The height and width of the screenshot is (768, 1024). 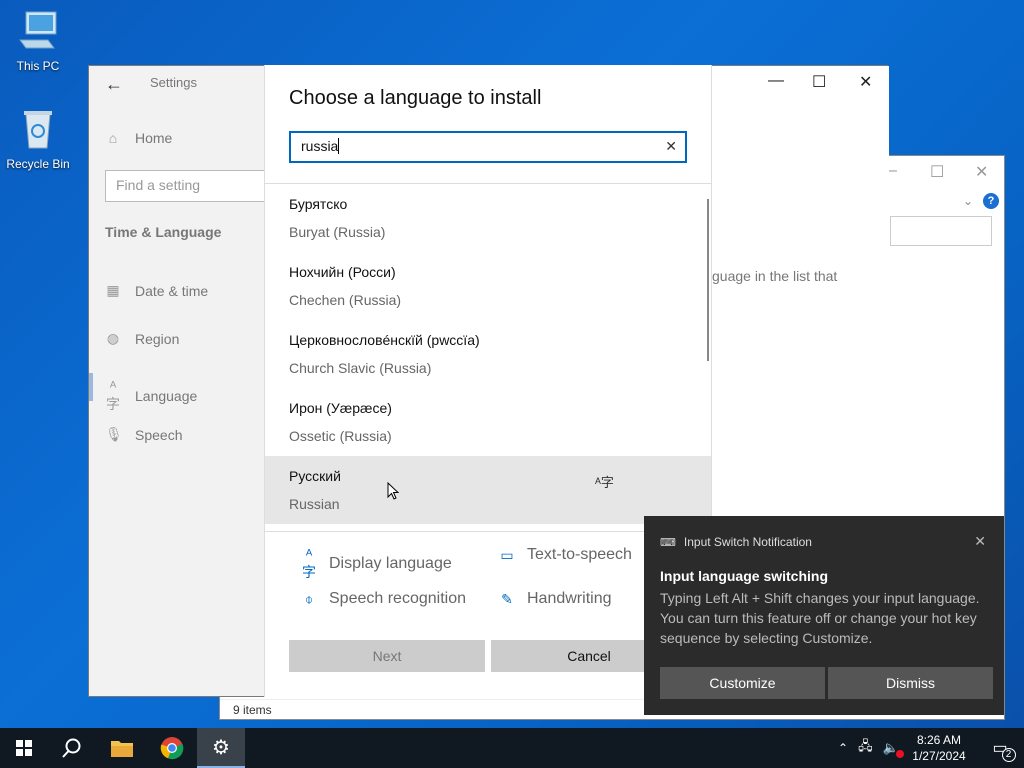 I want to click on feature-speech-recognition: ⌽ Speech recognition, so click(x=383, y=599).